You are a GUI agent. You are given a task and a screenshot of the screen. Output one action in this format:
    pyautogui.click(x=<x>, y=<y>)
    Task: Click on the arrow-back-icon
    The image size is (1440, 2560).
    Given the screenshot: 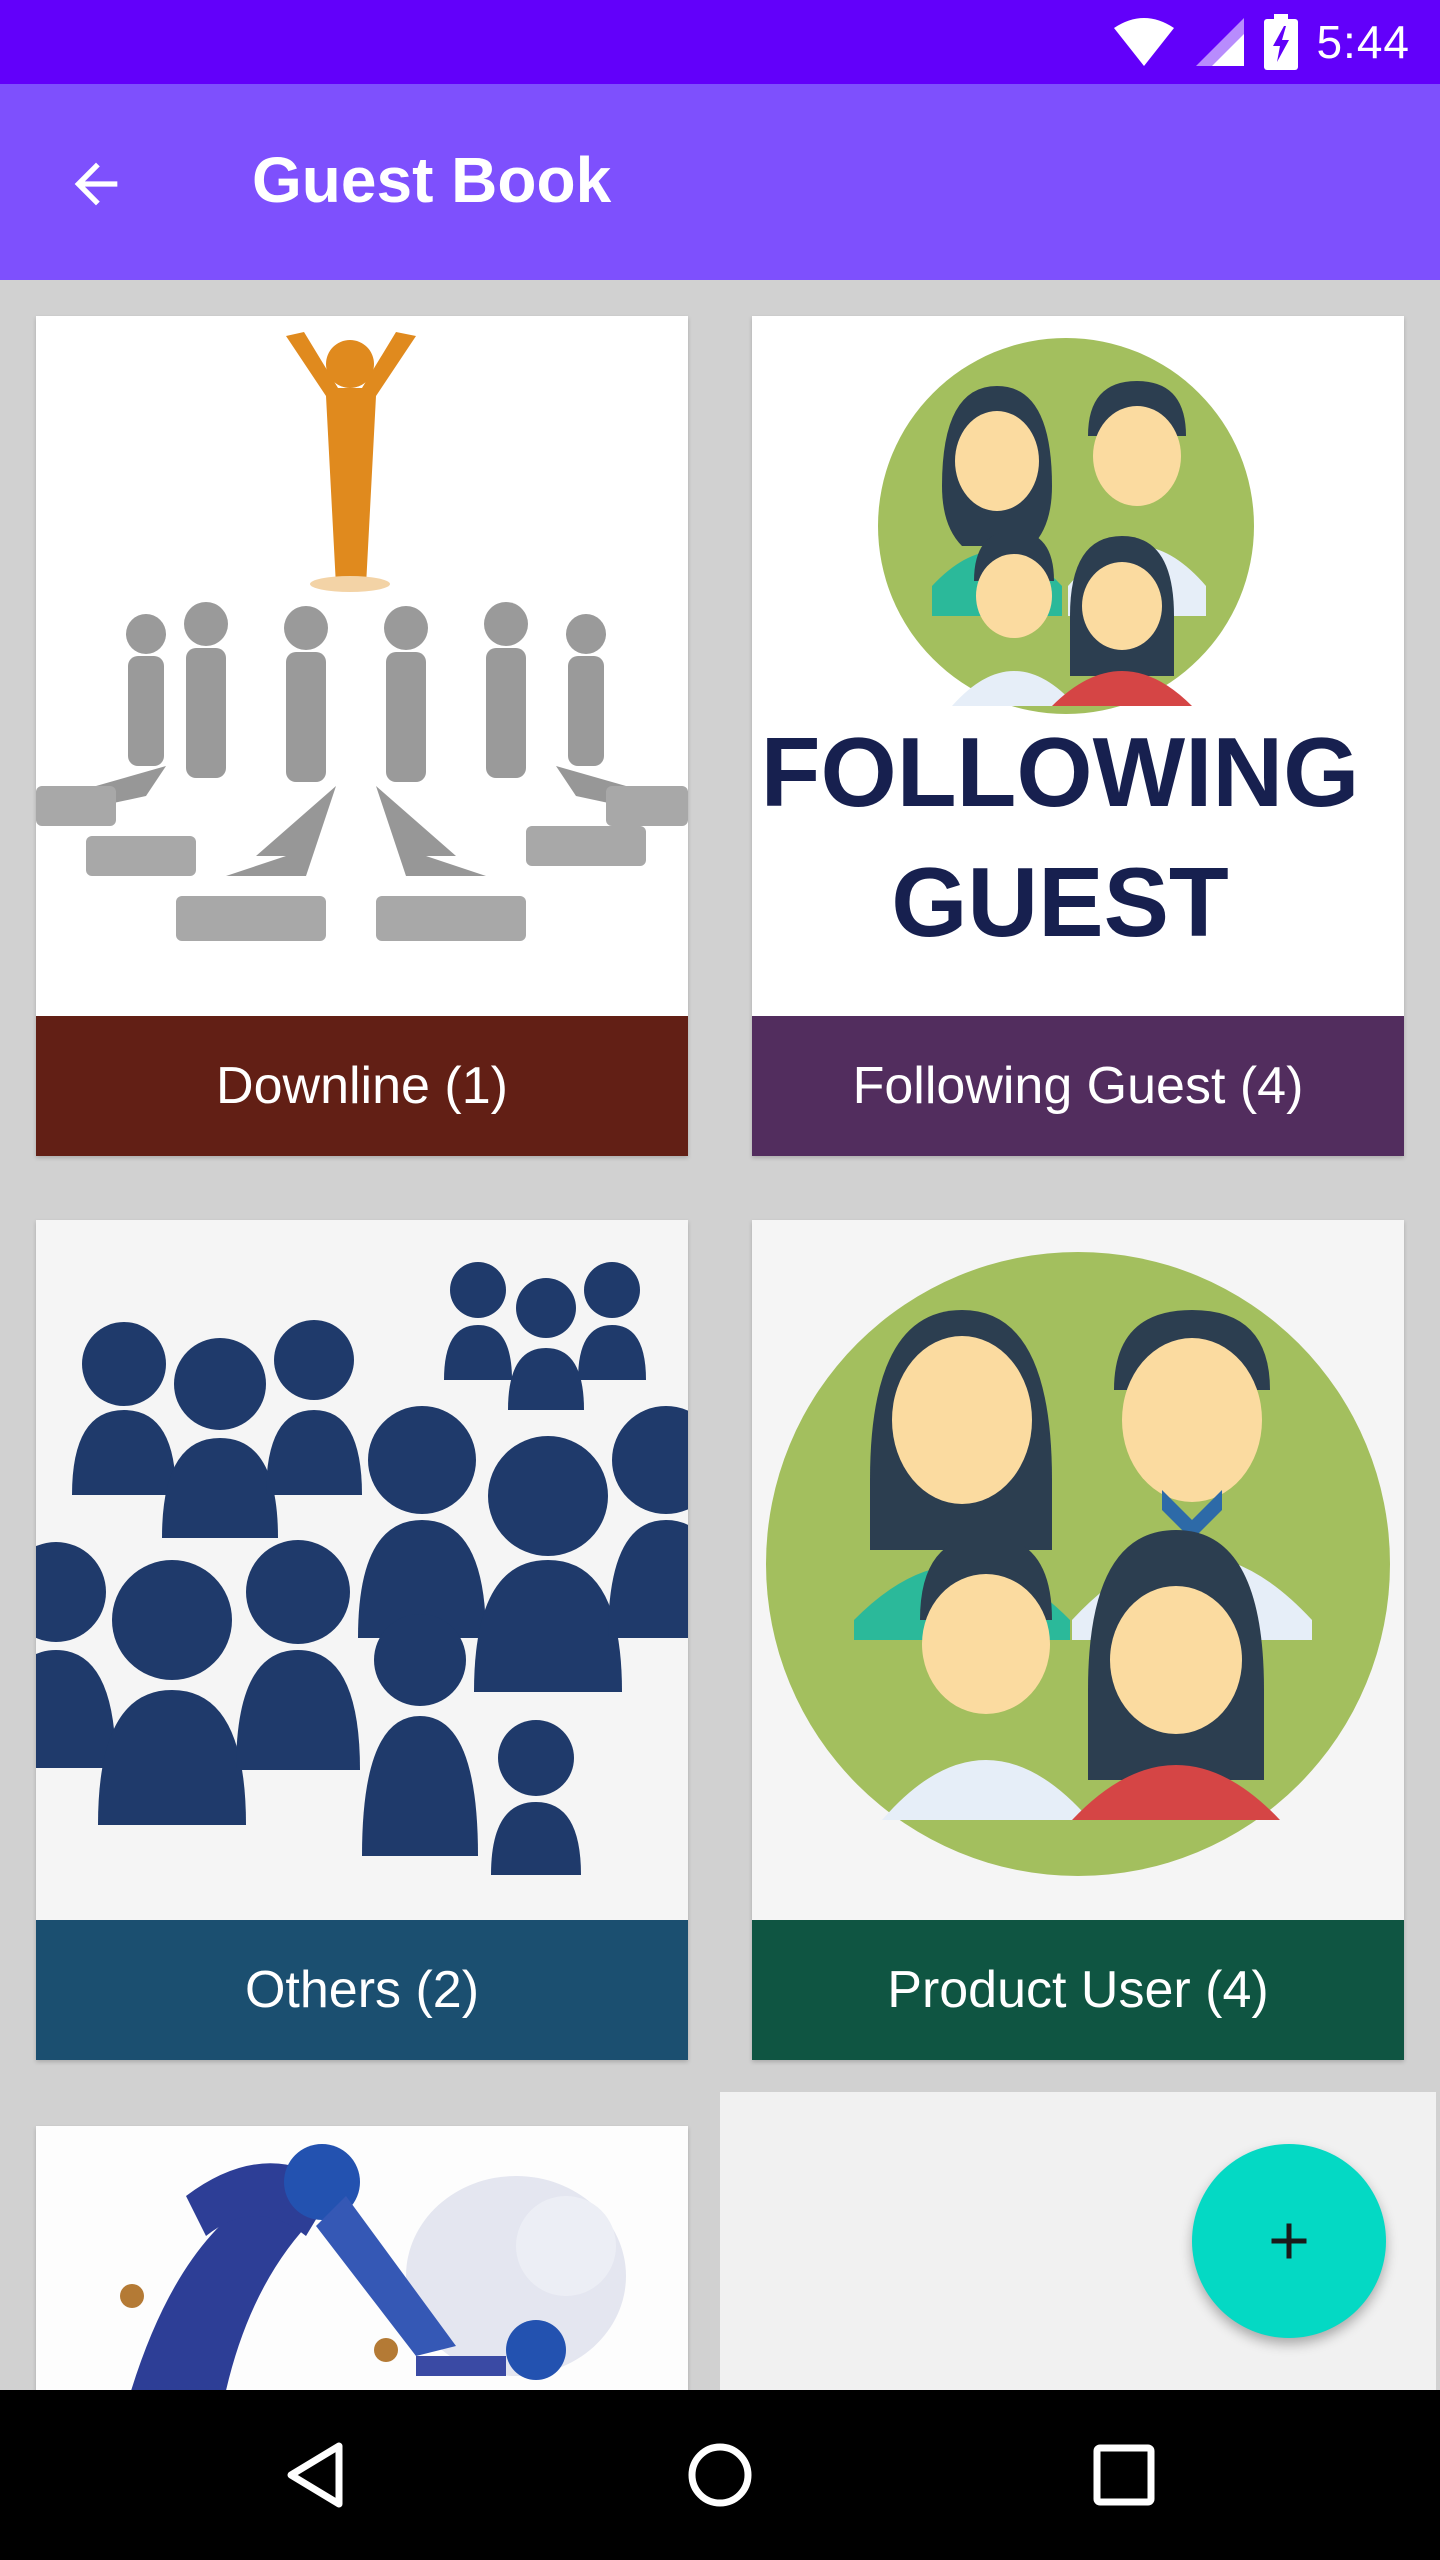 What is the action you would take?
    pyautogui.click(x=96, y=184)
    